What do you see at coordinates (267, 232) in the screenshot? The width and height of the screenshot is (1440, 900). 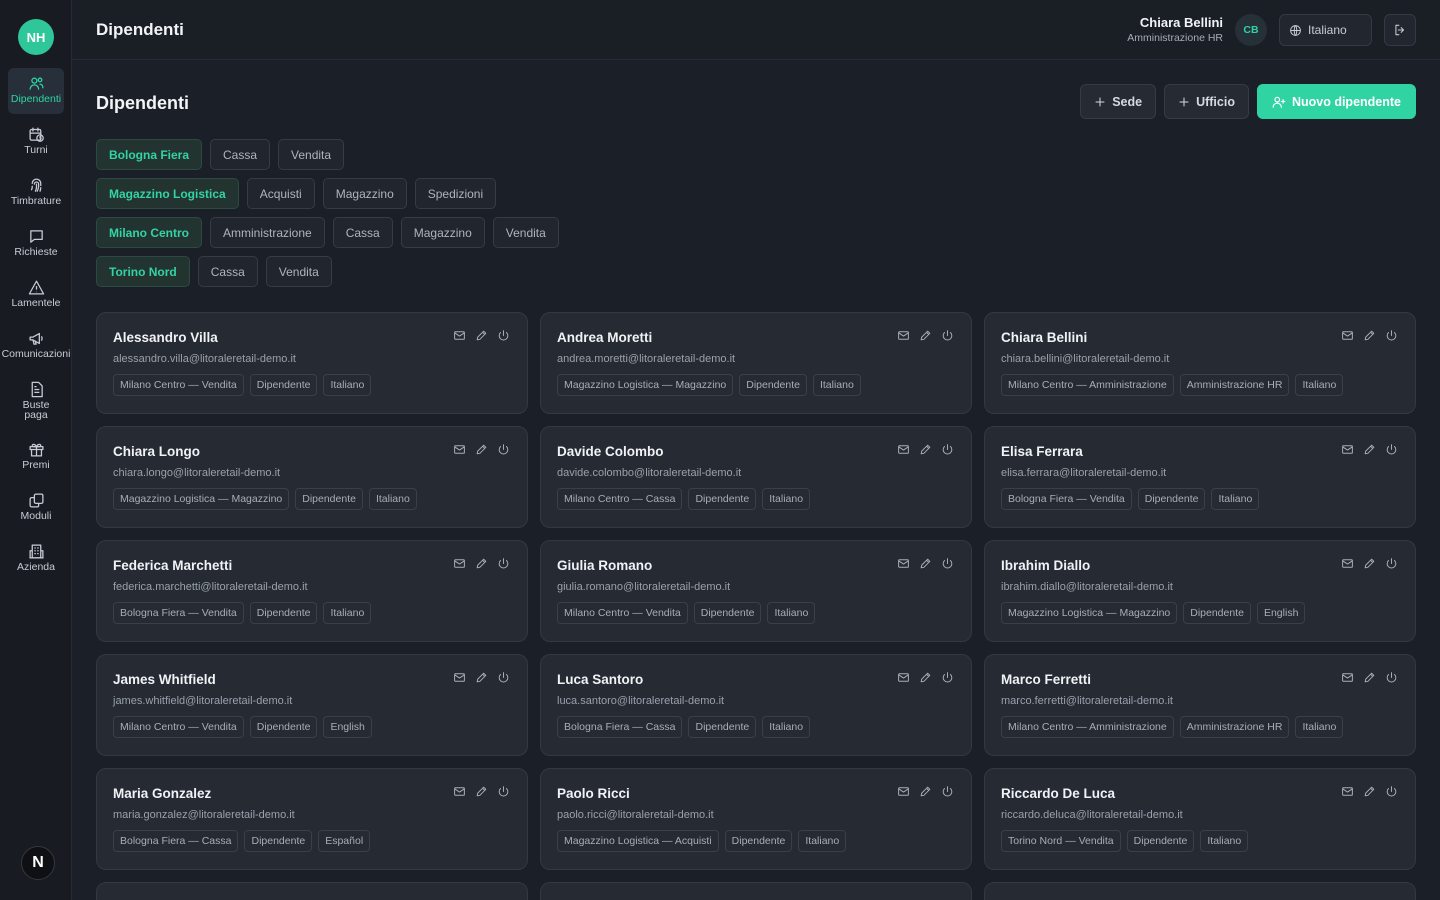 I see `filter-chip-dept: Amministrazione` at bounding box center [267, 232].